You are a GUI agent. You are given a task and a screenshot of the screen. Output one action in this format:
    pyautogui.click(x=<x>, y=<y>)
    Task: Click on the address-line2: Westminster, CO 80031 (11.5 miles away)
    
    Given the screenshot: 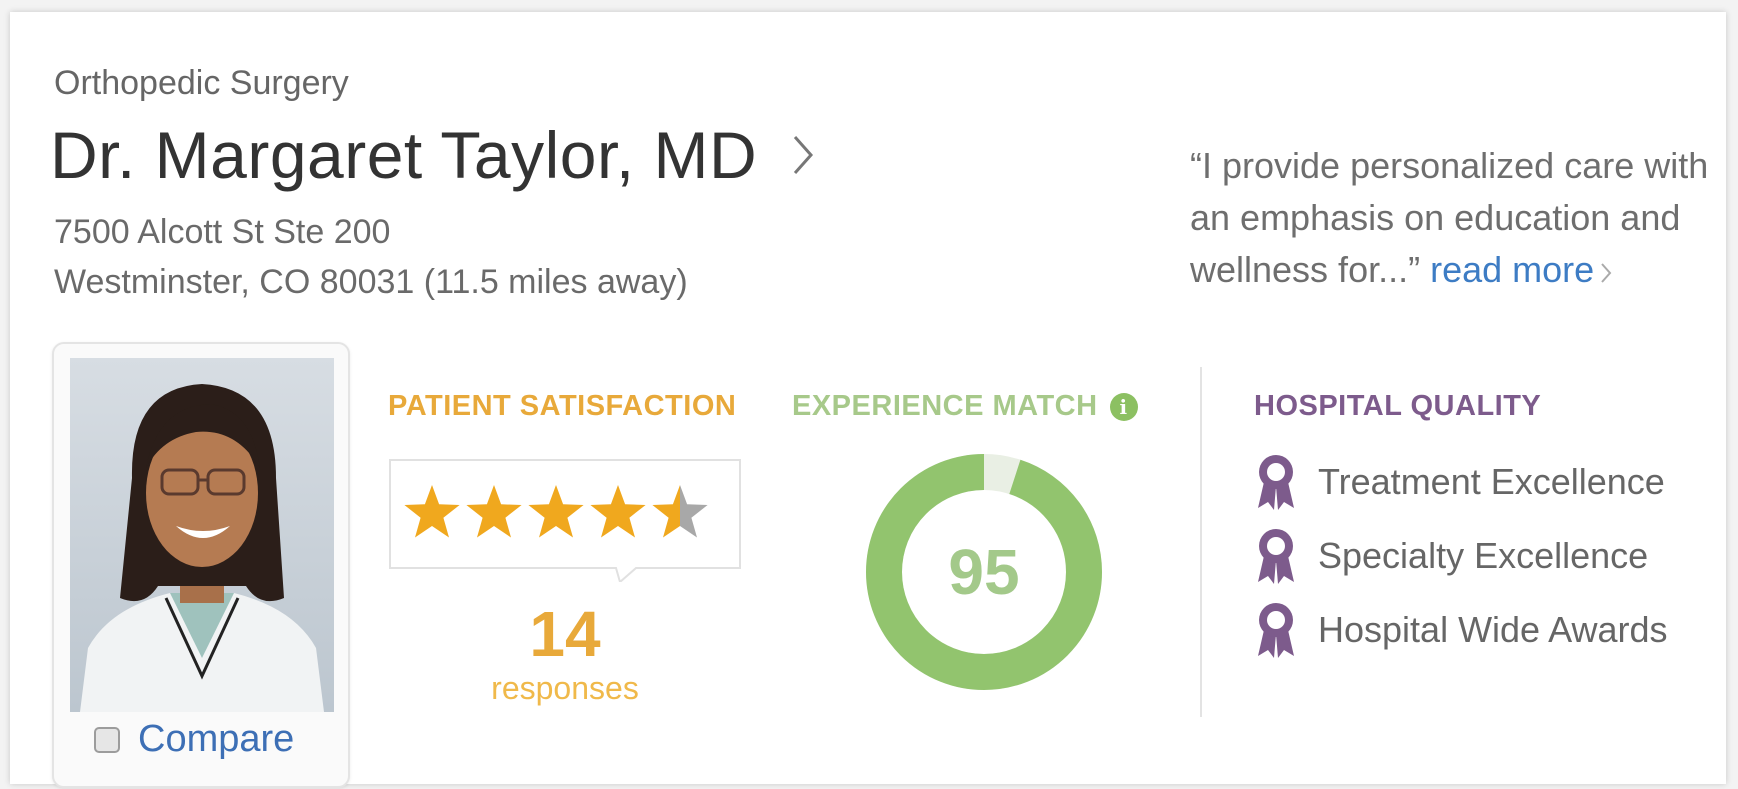 What is the action you would take?
    pyautogui.click(x=371, y=282)
    